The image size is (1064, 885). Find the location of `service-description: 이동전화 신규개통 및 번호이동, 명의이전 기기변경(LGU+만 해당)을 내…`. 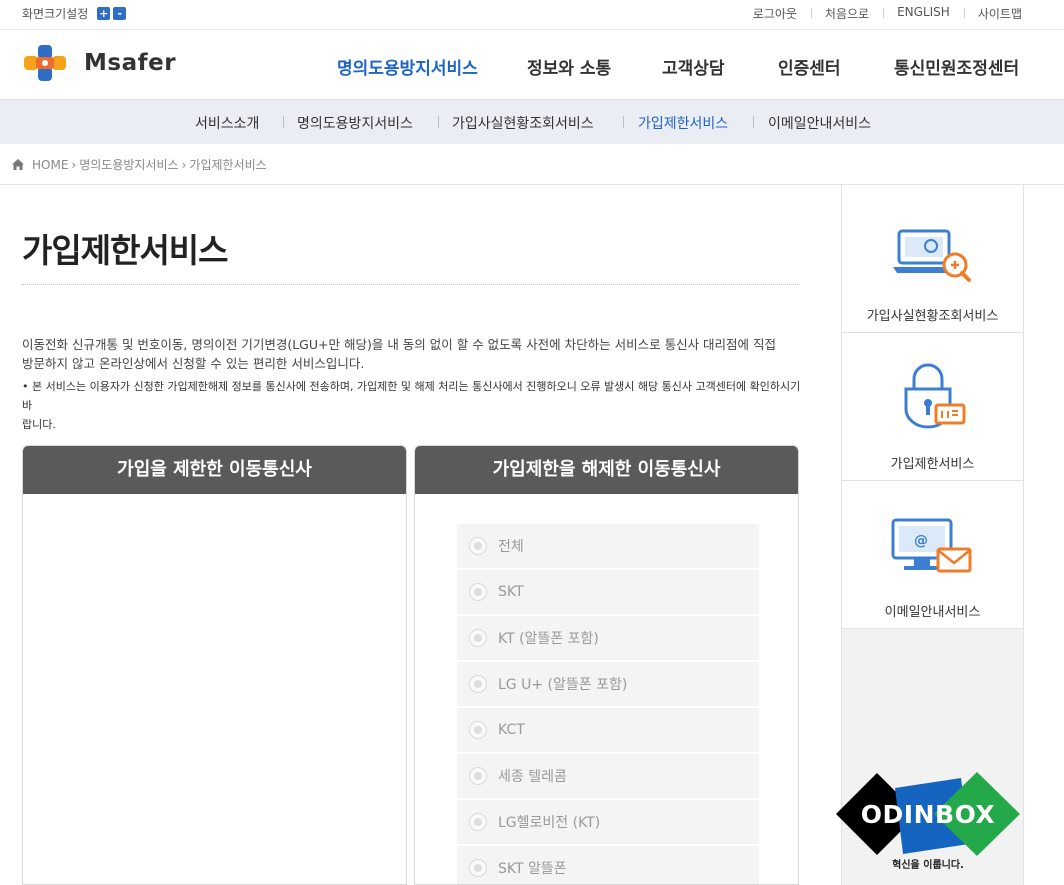

service-description: 이동전화 신규개통 및 번호이동, 명의이전 기기변경(LGU+만 해당)을 내… is located at coordinates (412, 354).